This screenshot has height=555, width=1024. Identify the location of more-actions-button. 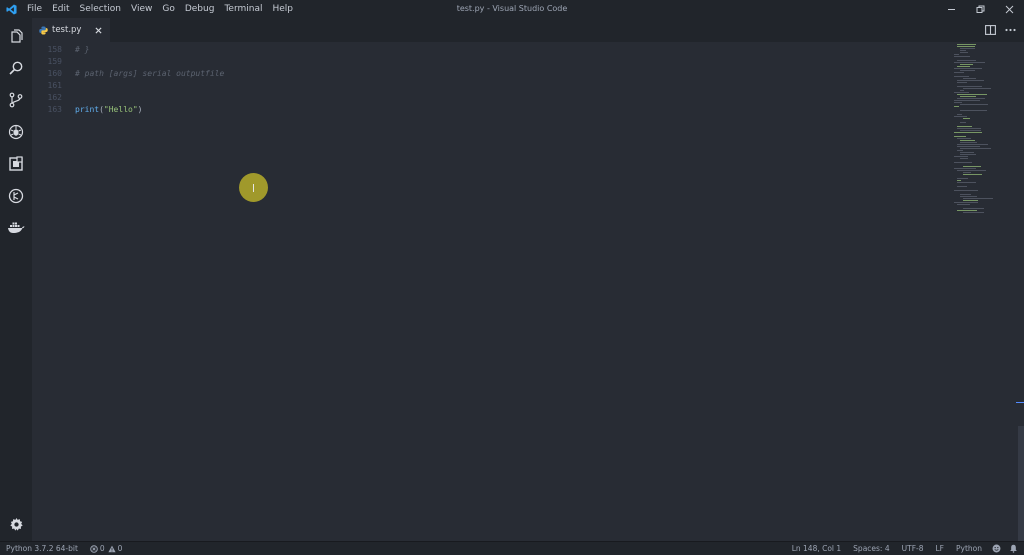
(1010, 30).